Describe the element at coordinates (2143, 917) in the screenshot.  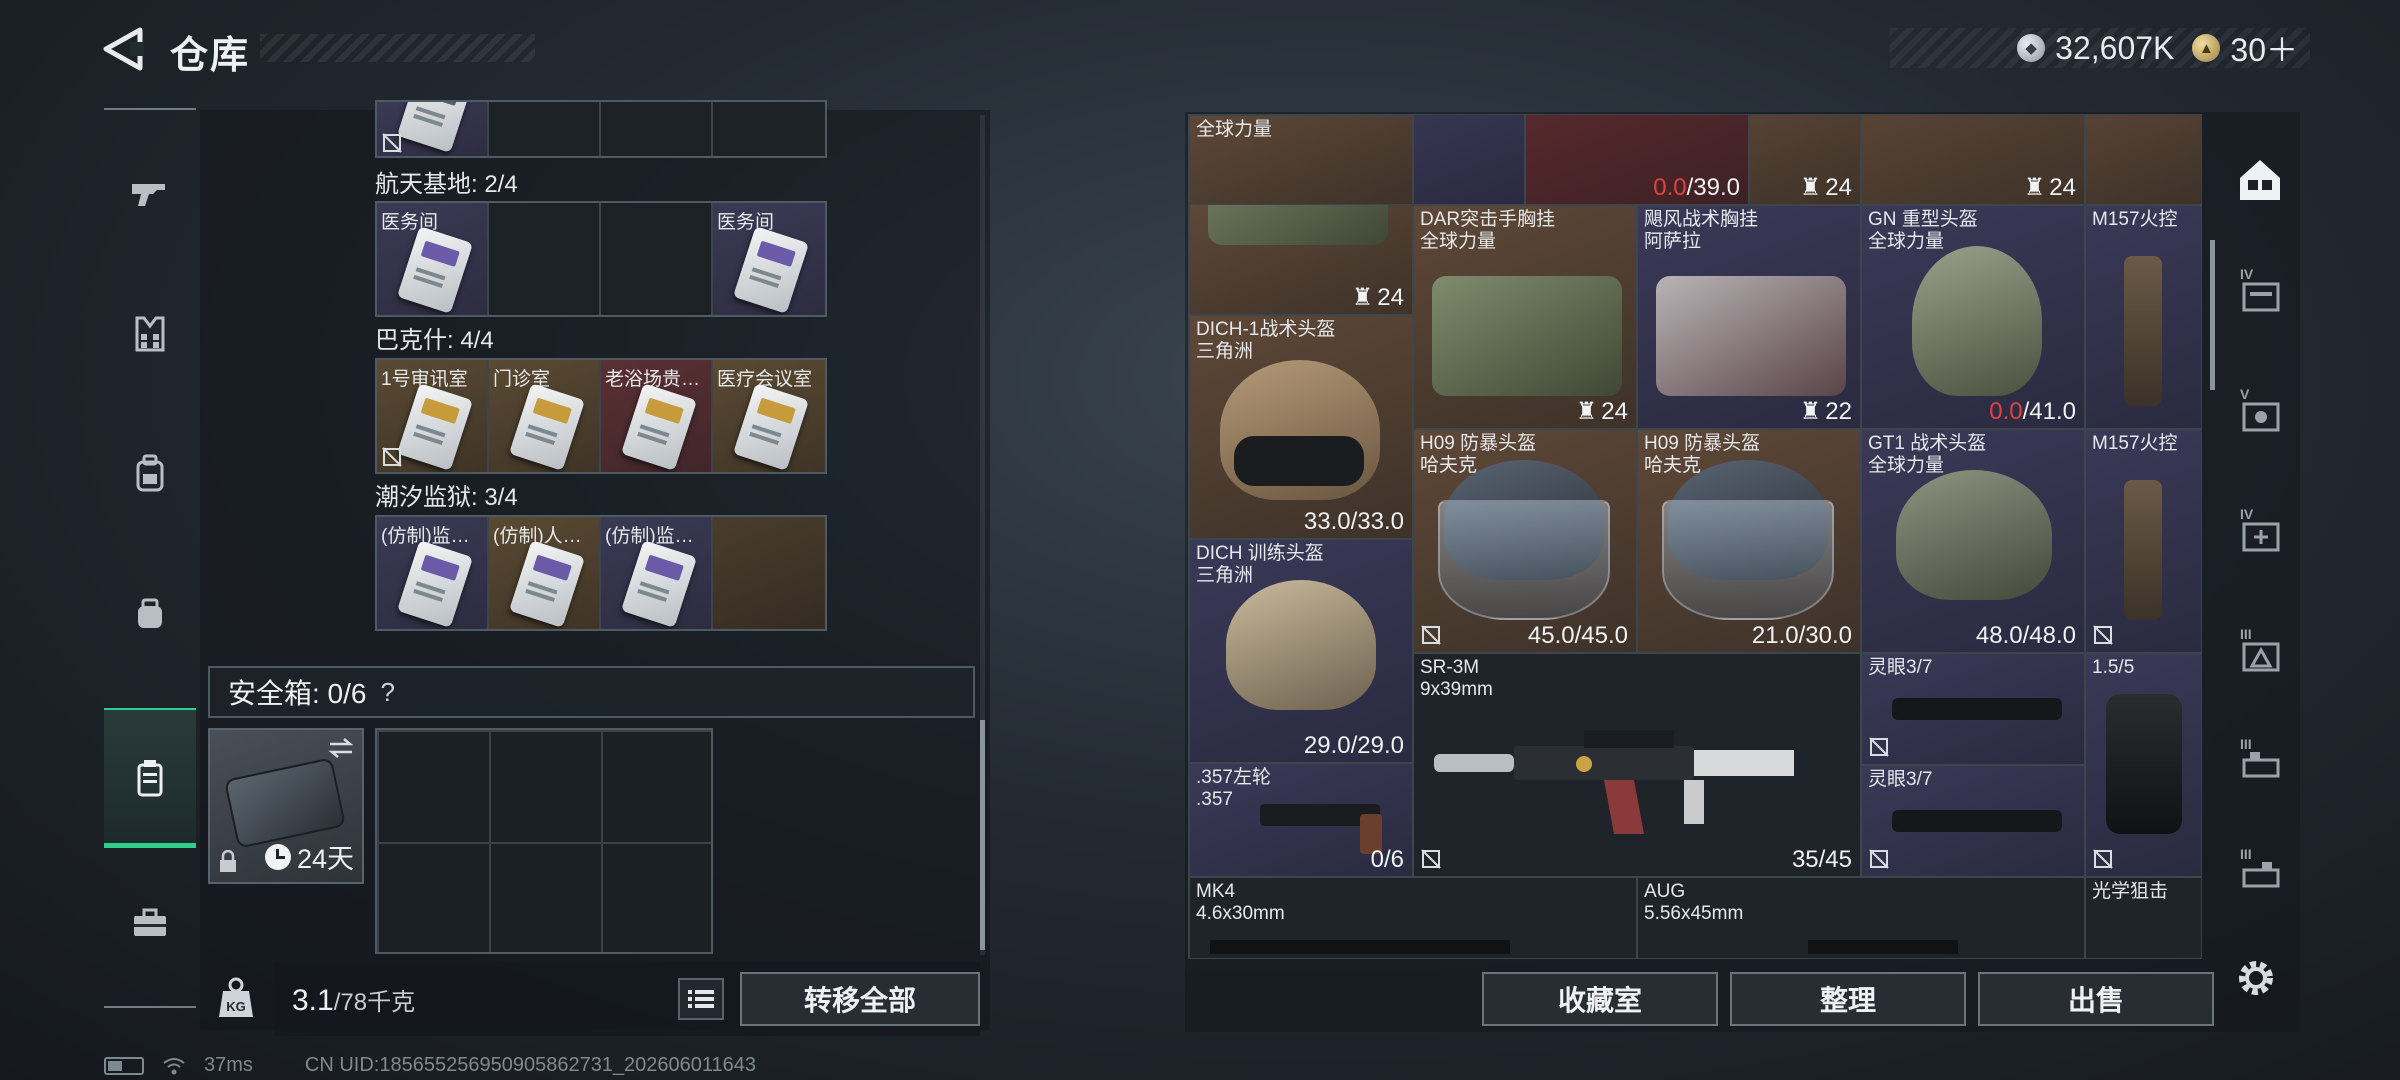
I see `stash-item: 光学狙击` at that location.